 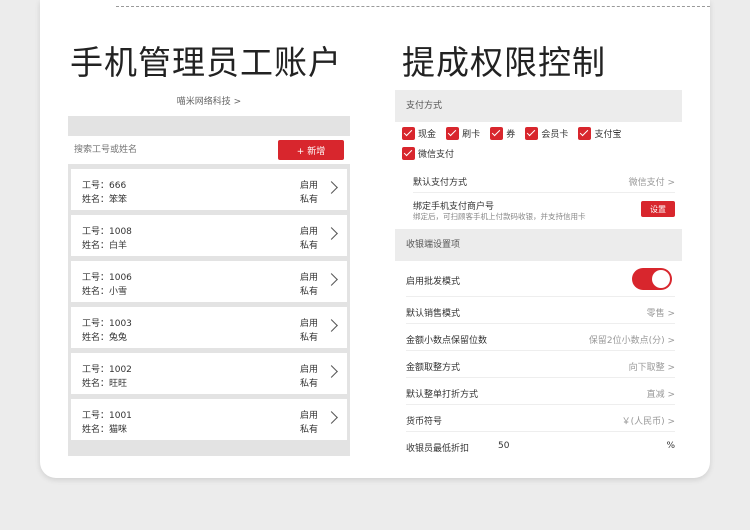 What do you see at coordinates (206, 62) in the screenshot?
I see `heading-employee-accounts: 手机管理员工账户` at bounding box center [206, 62].